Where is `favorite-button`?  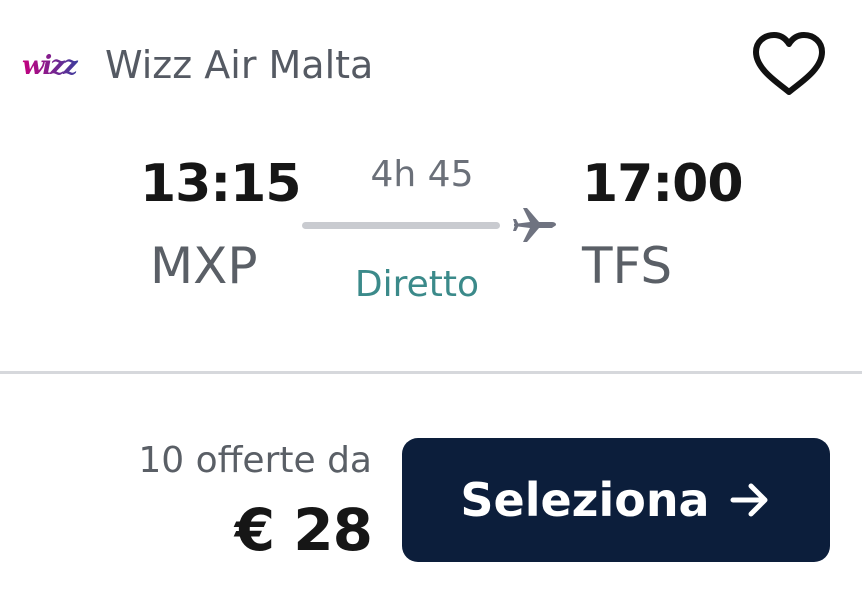
favorite-button is located at coordinates (789, 65).